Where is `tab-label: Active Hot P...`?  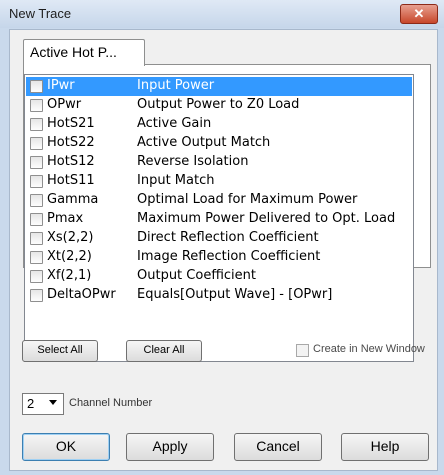
tab-label: Active Hot P... is located at coordinates (73, 52).